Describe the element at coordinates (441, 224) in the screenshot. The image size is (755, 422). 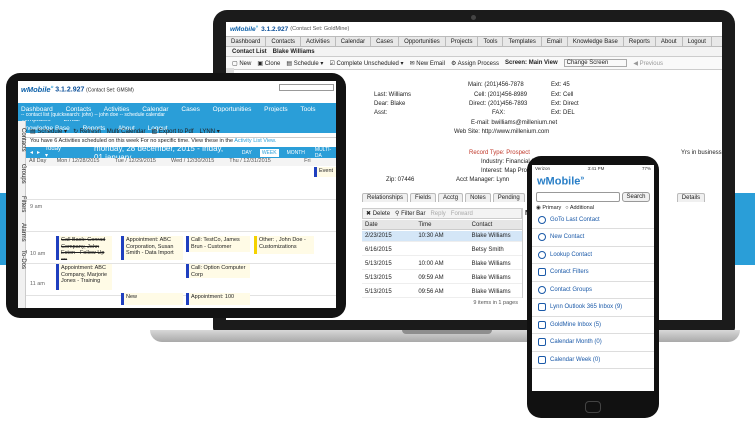
I see `column-time: Time` at that location.